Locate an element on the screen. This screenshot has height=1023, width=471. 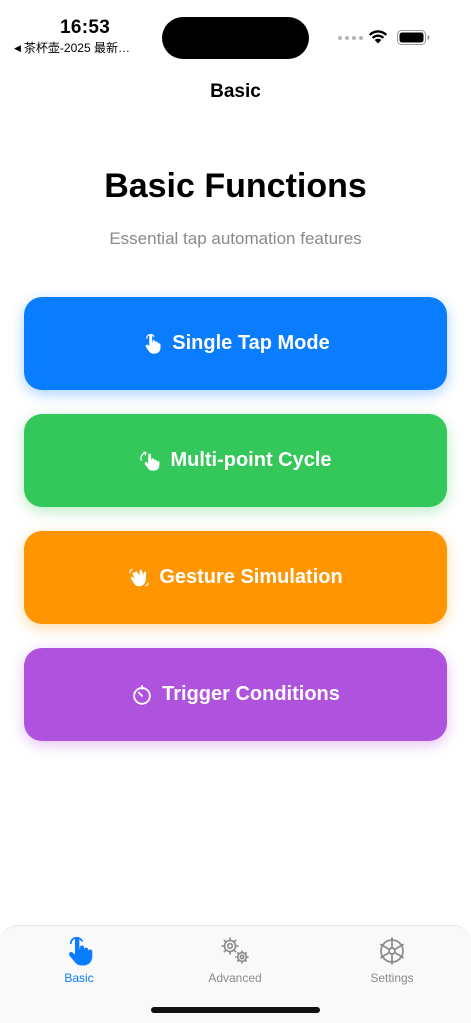
tab-basic-label: Basic is located at coordinates (79, 978).